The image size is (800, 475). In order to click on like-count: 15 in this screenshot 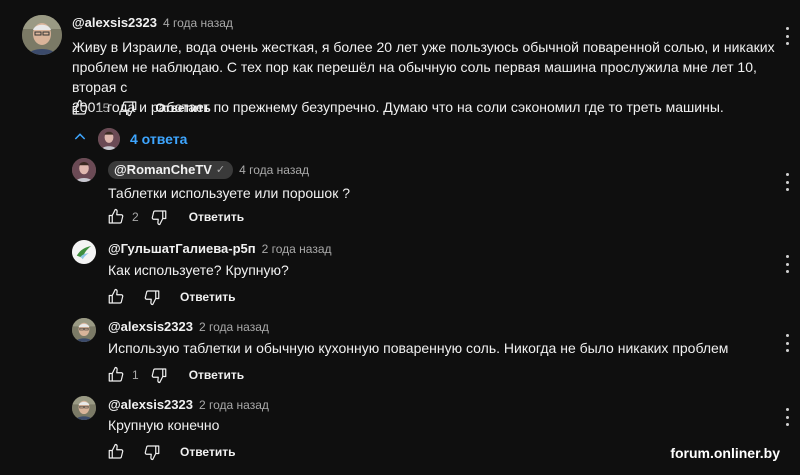, I will do `click(103, 108)`.